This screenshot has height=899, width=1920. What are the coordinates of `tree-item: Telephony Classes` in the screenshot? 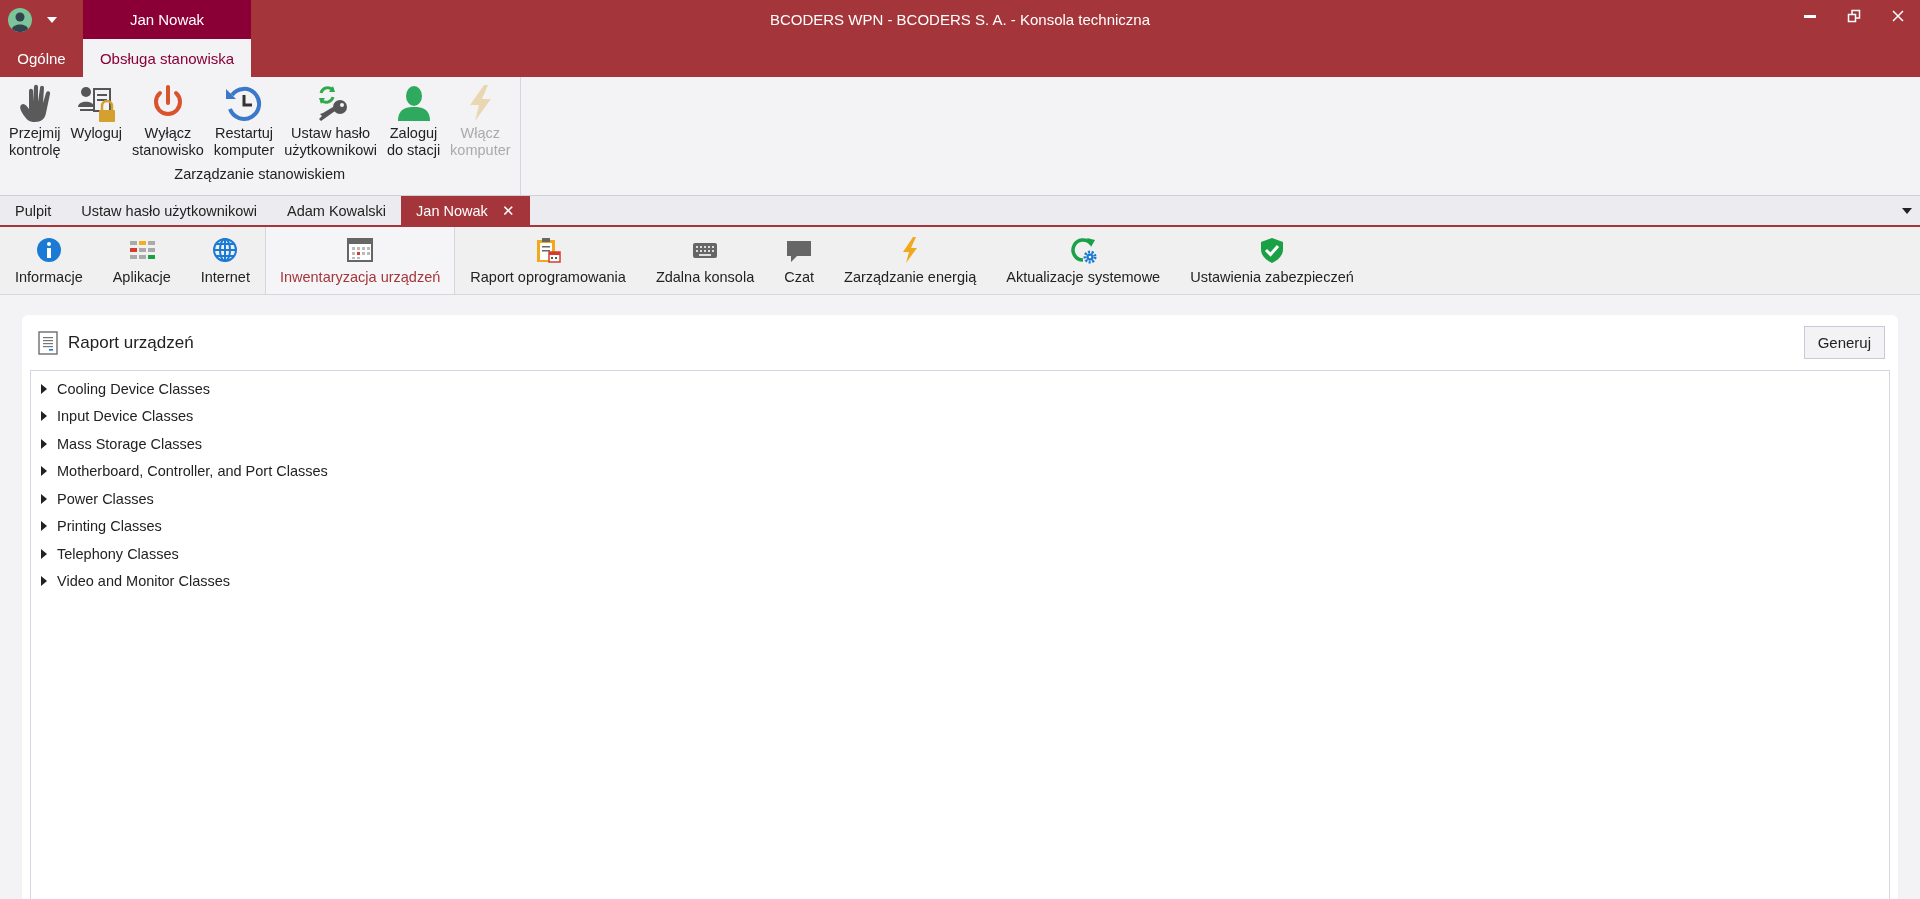 It's located at (118, 553).